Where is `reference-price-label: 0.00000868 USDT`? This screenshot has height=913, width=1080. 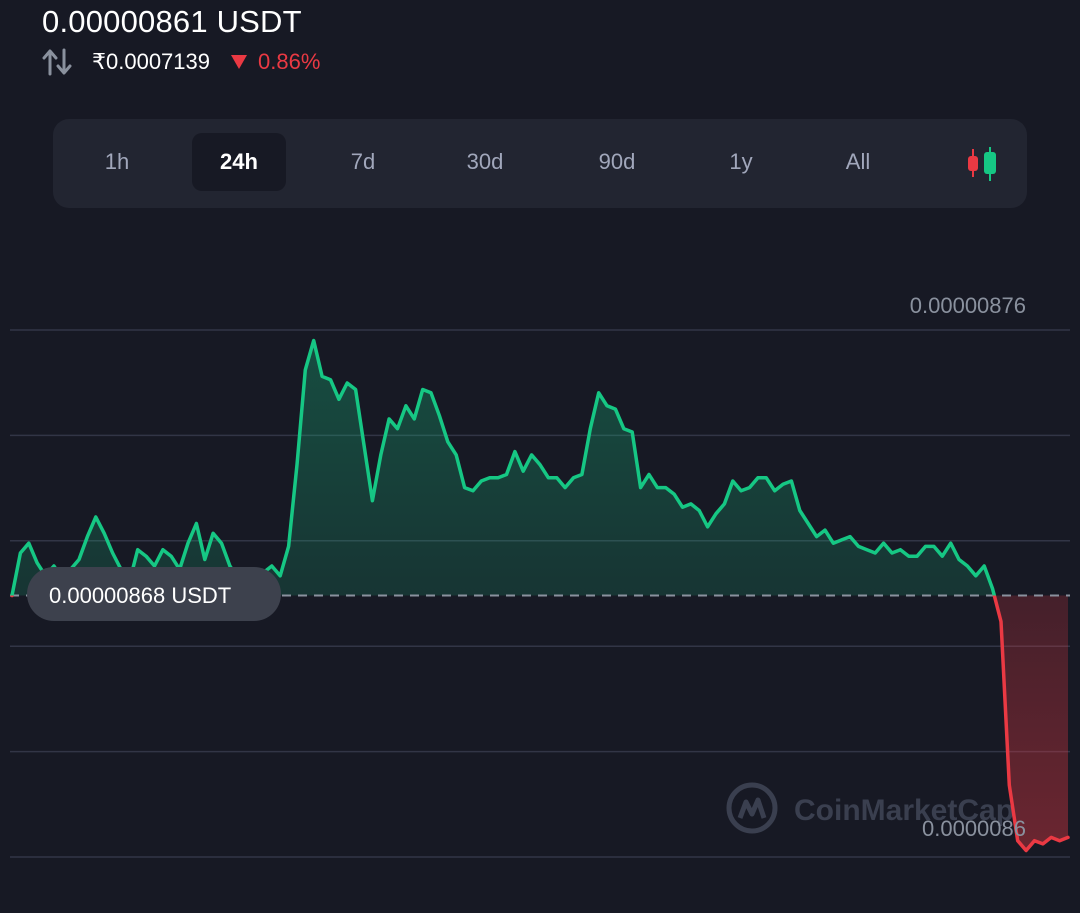
reference-price-label: 0.00000868 USDT is located at coordinates (140, 595).